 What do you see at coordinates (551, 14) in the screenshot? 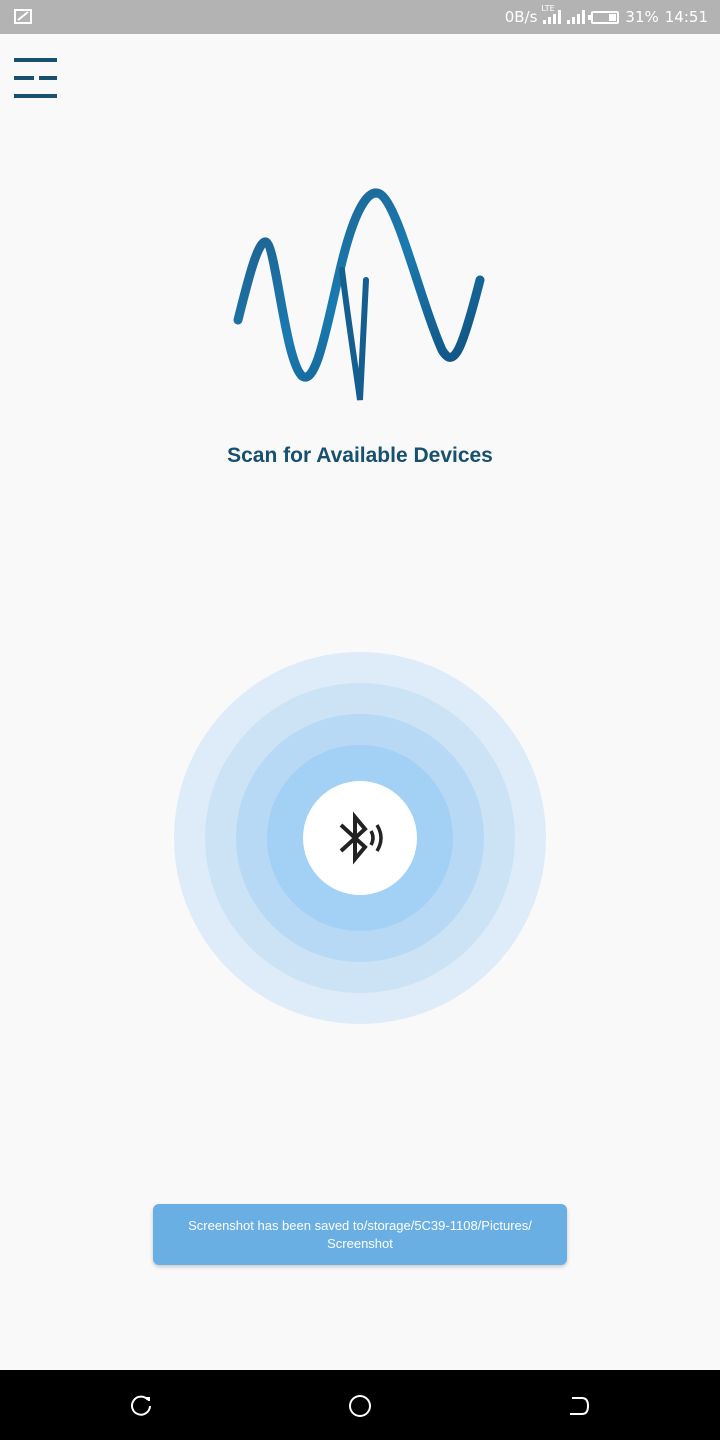
I see `signal-icon: LTE` at bounding box center [551, 14].